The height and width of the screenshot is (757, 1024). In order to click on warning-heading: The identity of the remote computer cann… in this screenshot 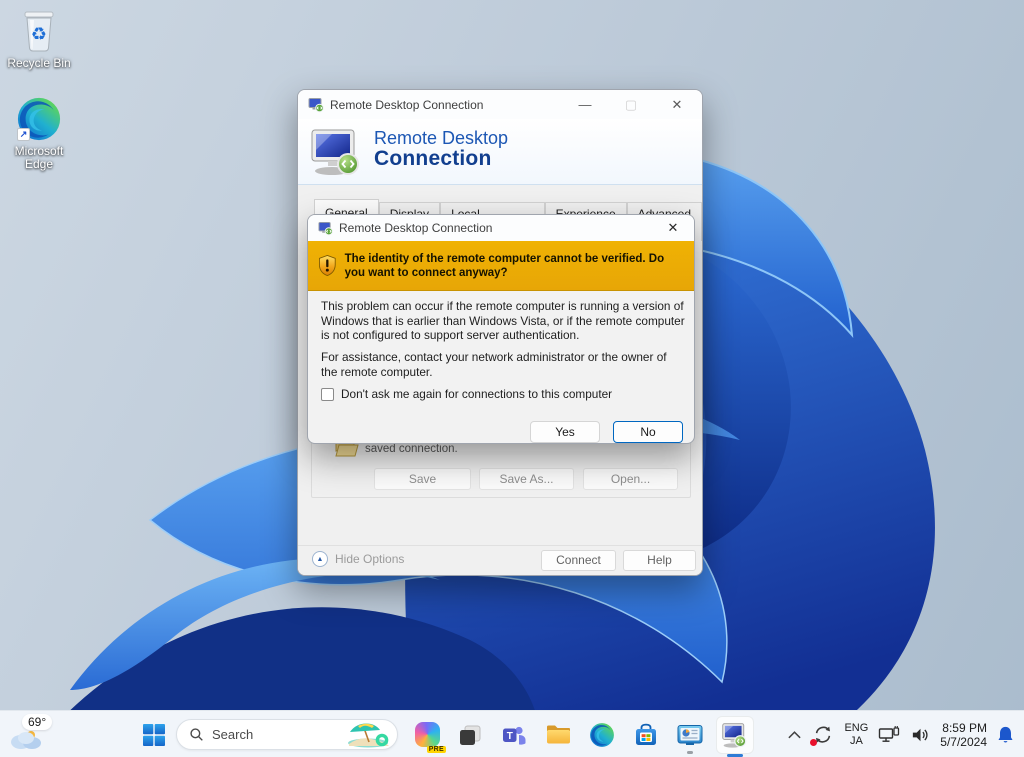, I will do `click(504, 265)`.